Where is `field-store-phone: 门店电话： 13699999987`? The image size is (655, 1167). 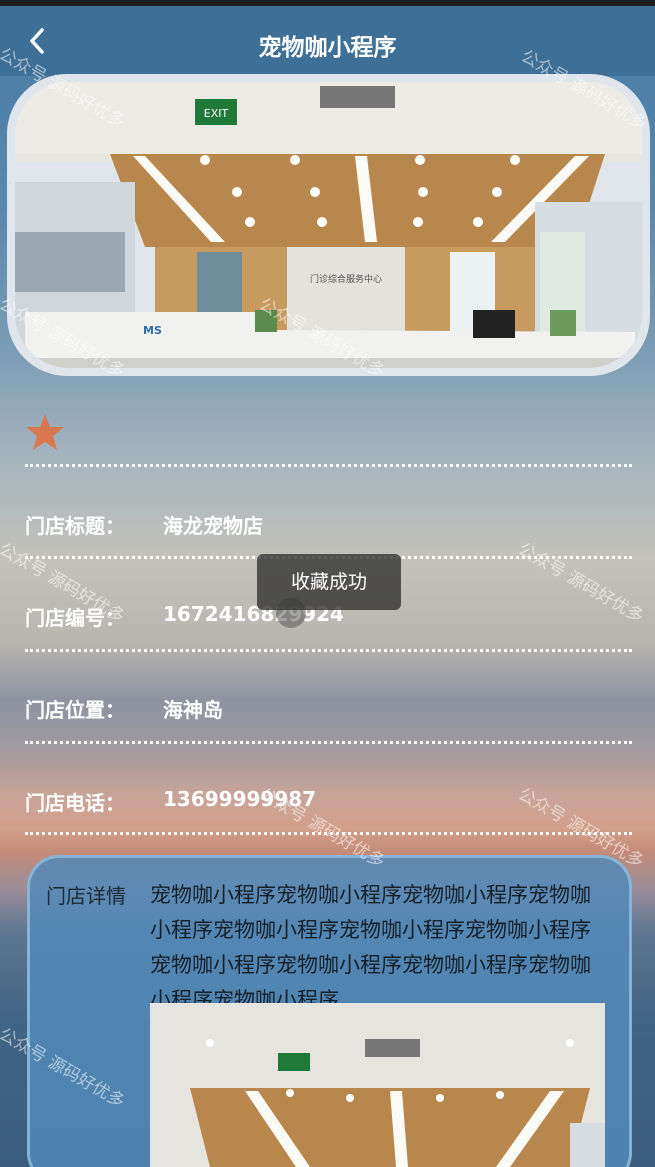
field-store-phone: 门店电话： 13699999987 is located at coordinates (328, 807).